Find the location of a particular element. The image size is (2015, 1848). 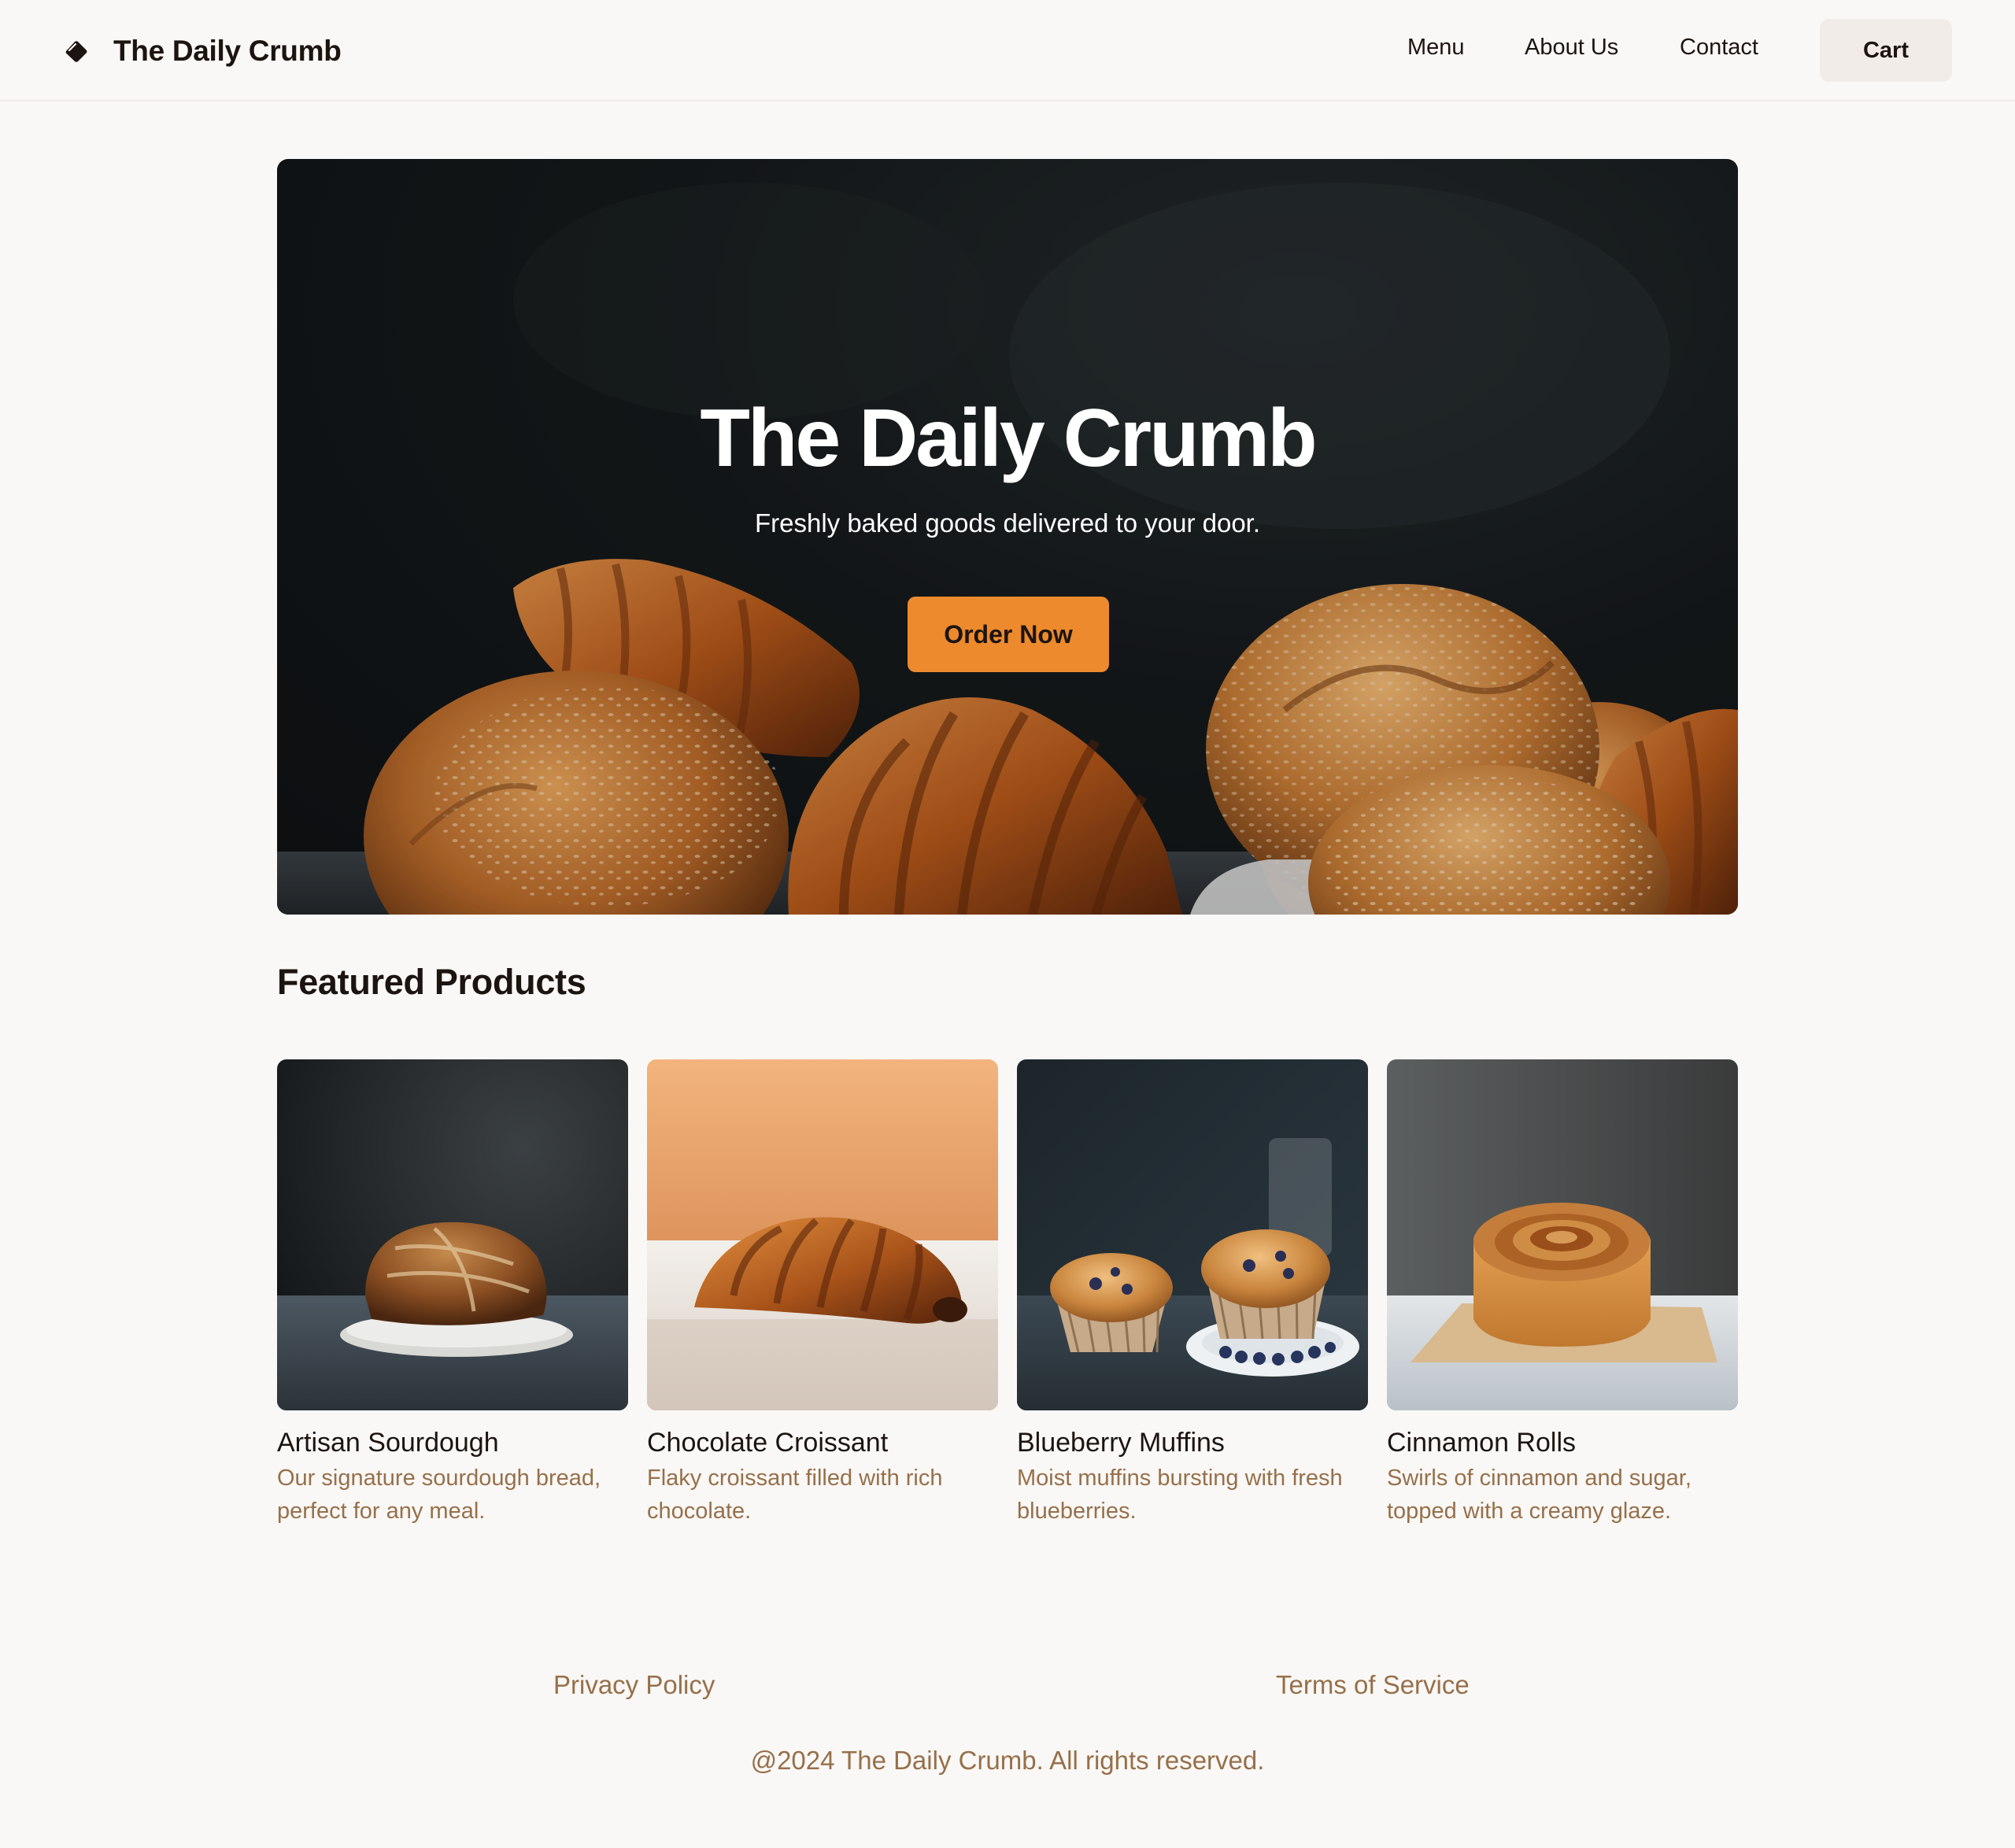

product-name: Chocolate Croissant is located at coordinates (822, 1443).